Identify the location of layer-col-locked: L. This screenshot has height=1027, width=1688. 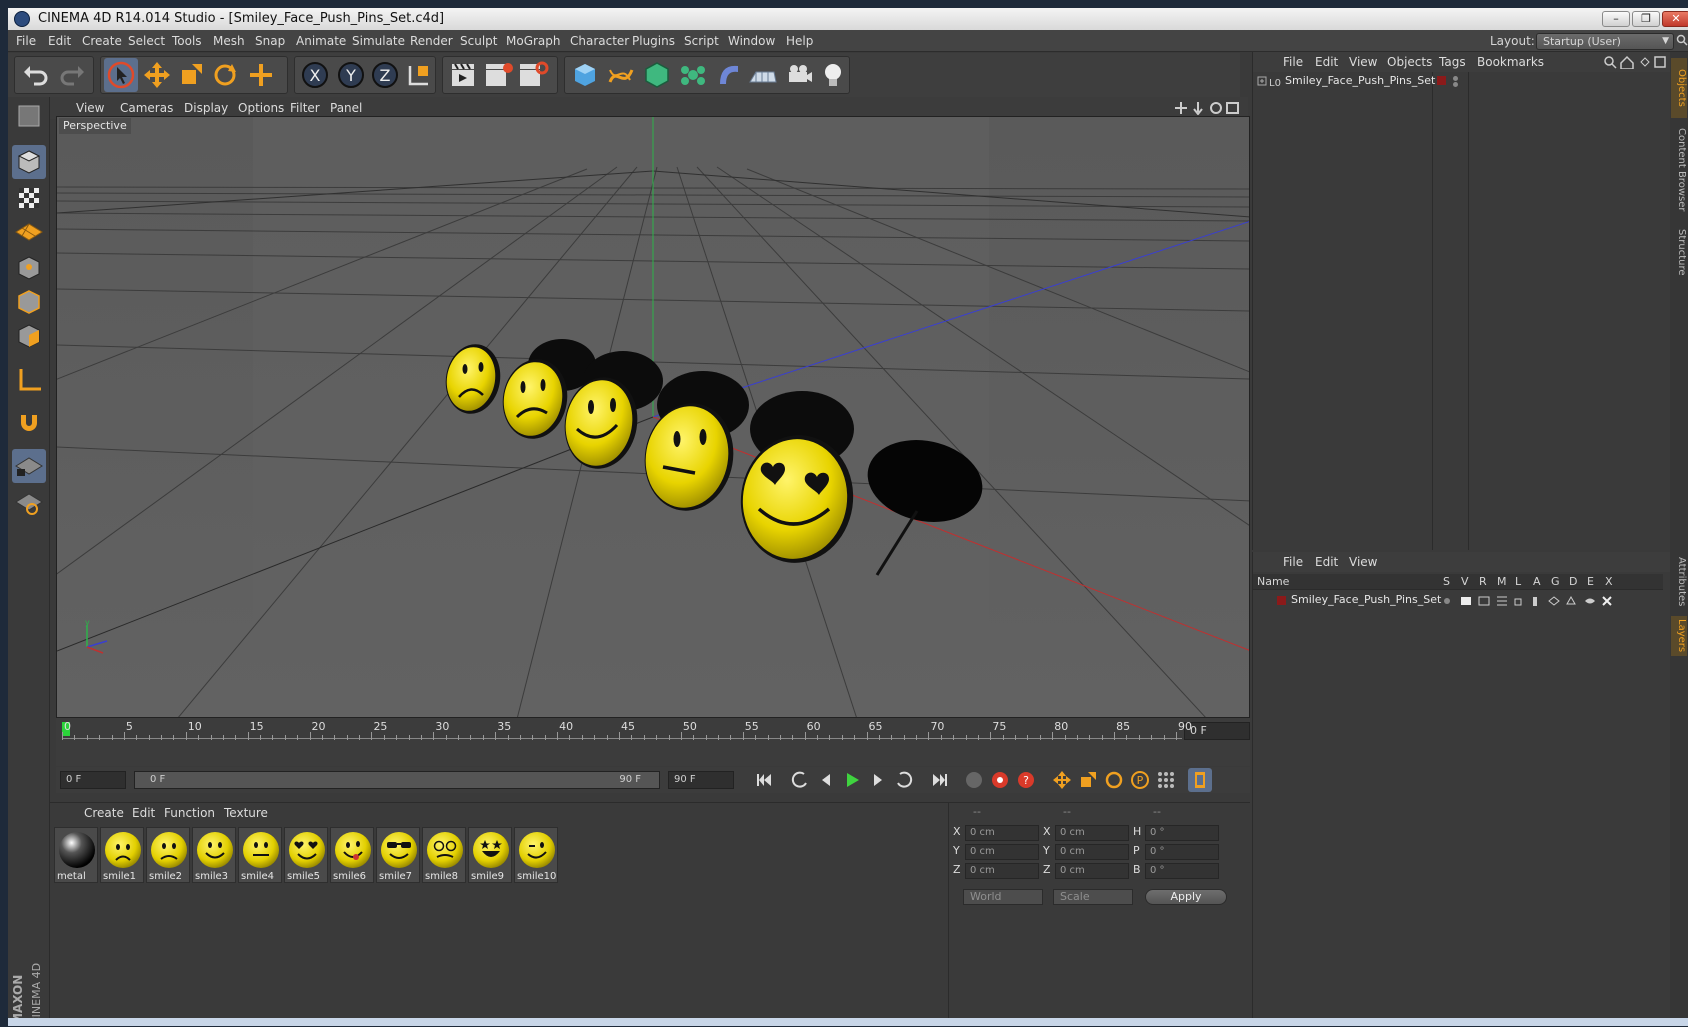
(1518, 581).